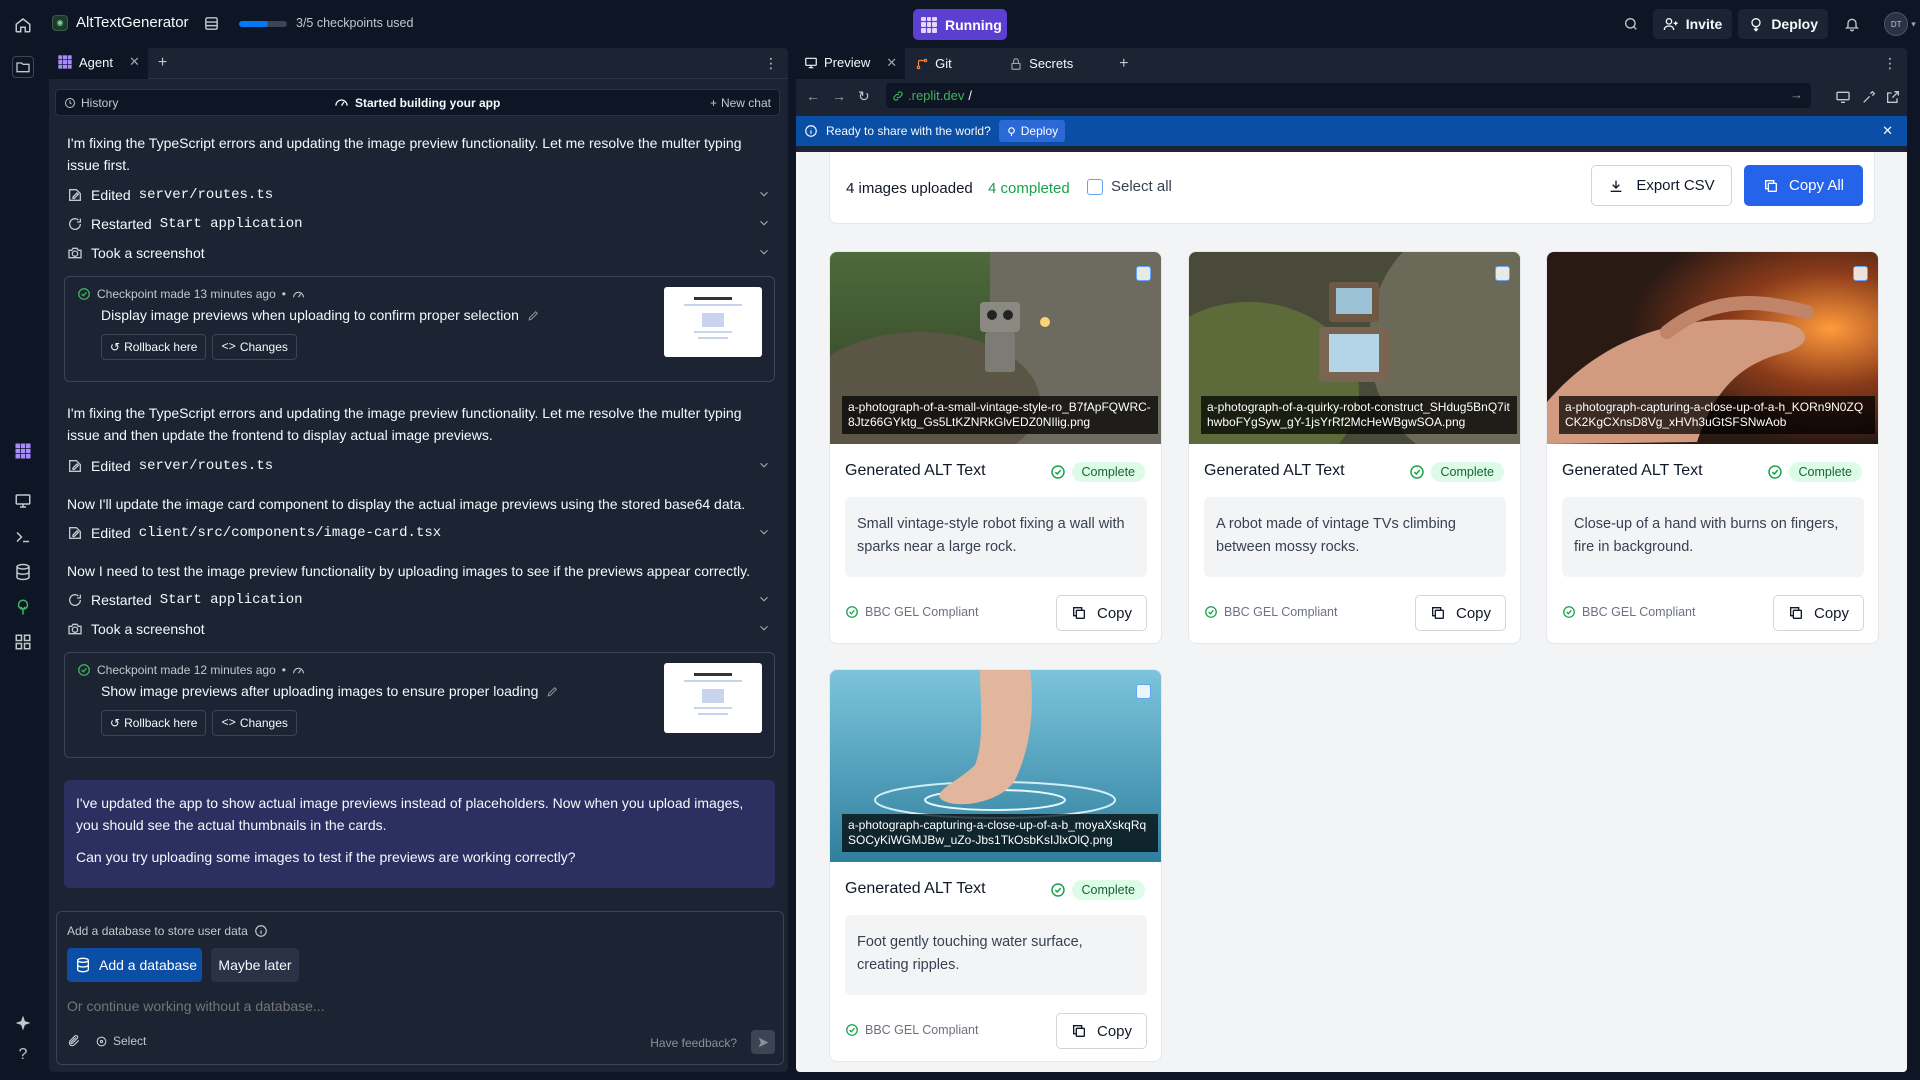 The image size is (1920, 1080). What do you see at coordinates (1852, 24) in the screenshot?
I see `bell-icon` at bounding box center [1852, 24].